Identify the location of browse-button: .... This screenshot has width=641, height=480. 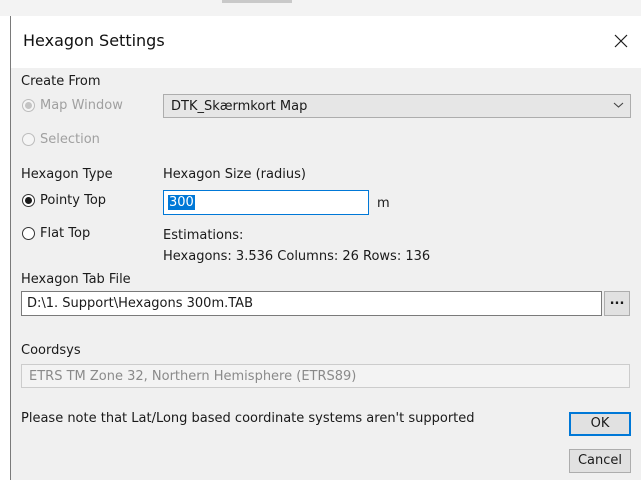
(617, 303).